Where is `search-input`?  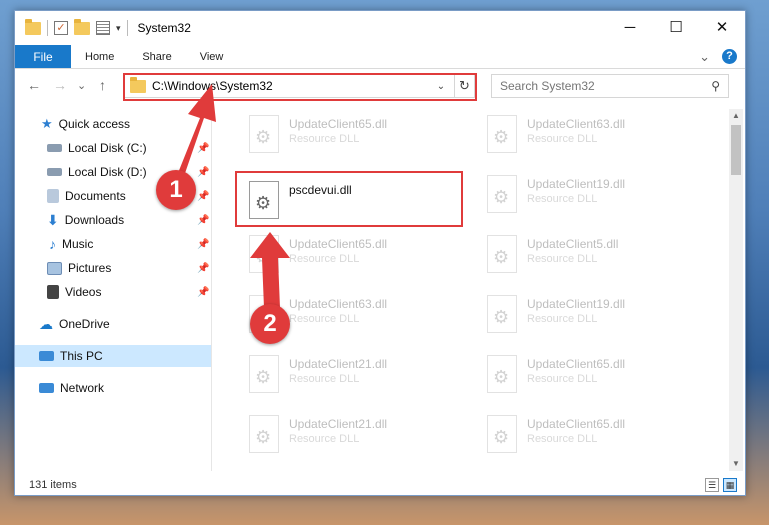
search-input is located at coordinates (606, 86).